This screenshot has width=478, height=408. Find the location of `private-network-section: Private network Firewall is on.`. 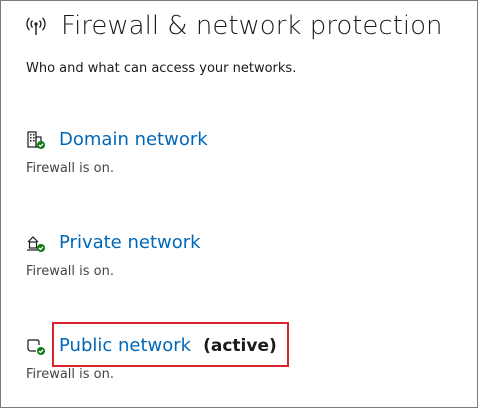

private-network-section: Private network Firewall is on. is located at coordinates (113, 255).